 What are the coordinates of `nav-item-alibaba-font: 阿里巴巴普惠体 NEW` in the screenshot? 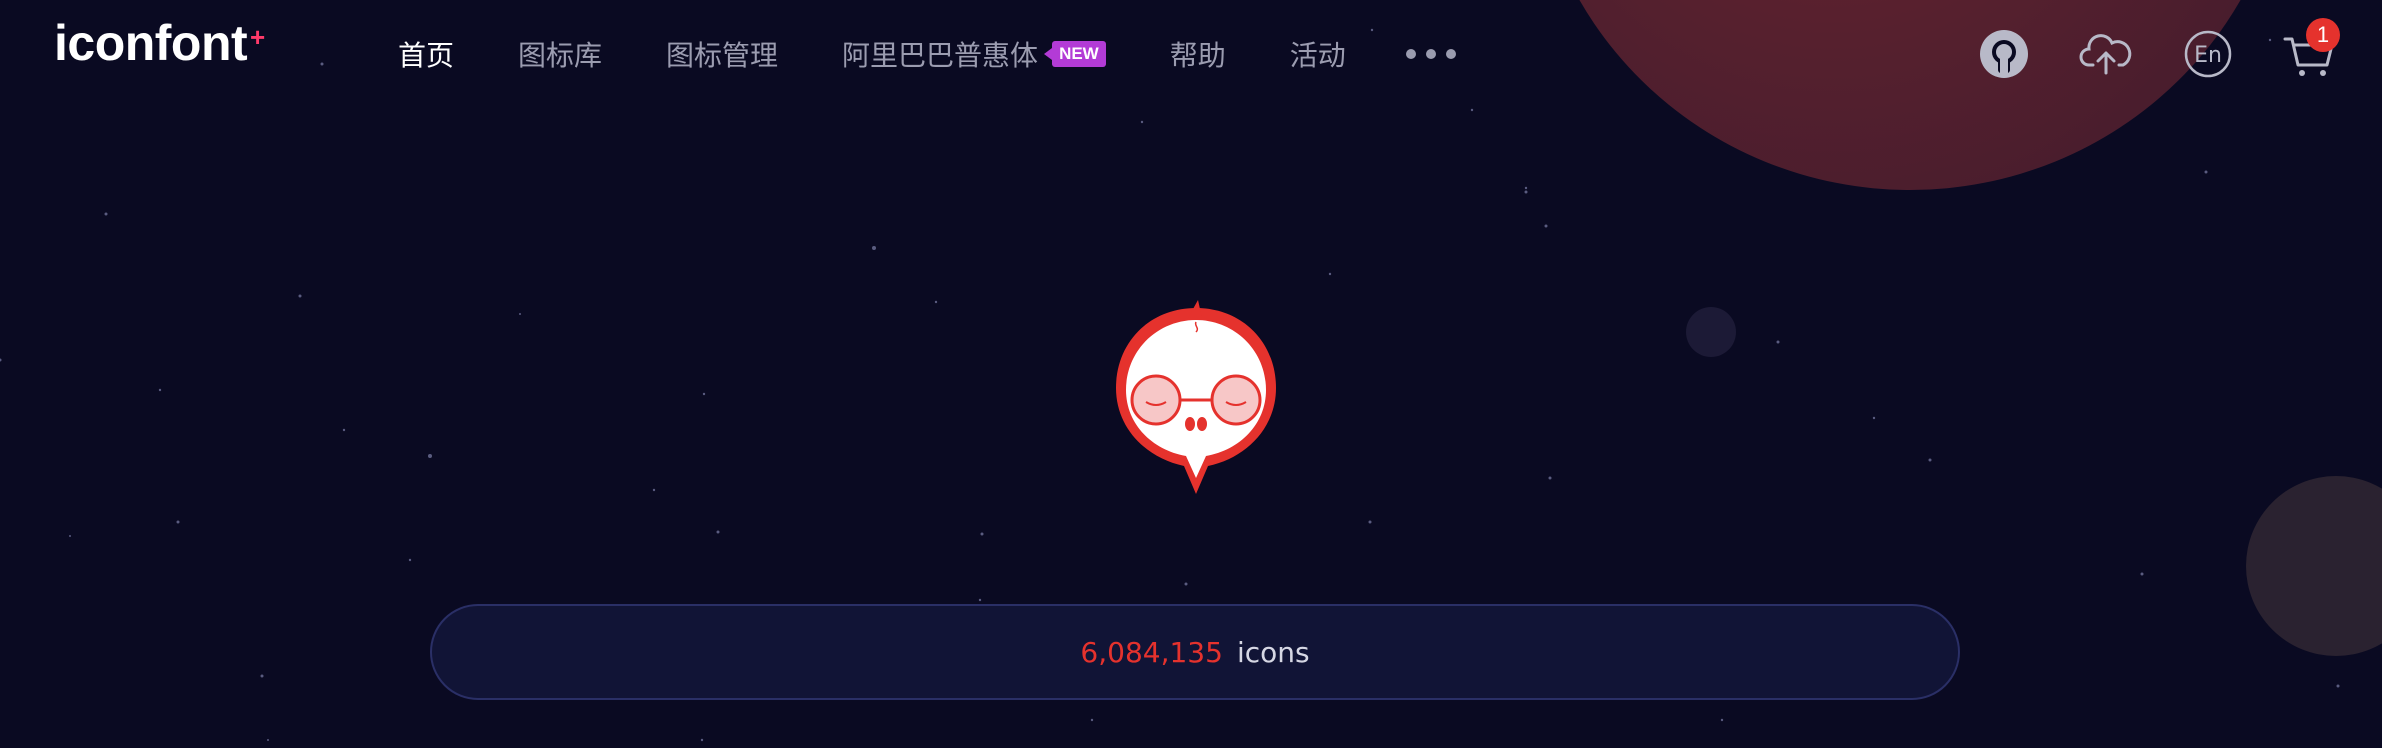 It's located at (974, 54).